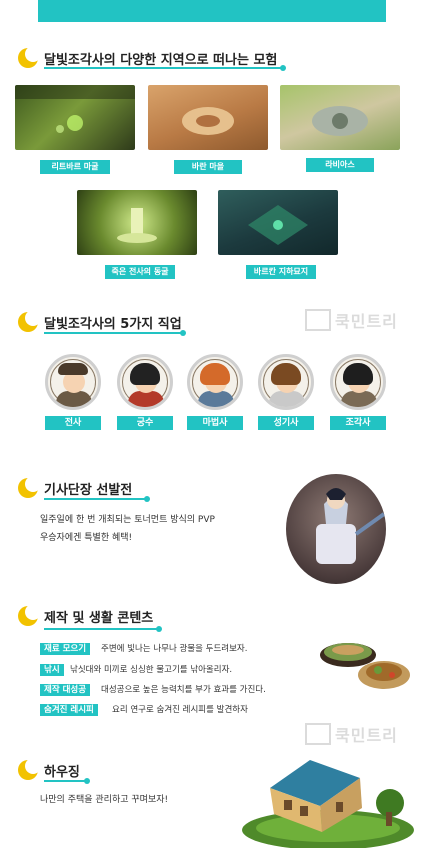  Describe the element at coordinates (327, 799) in the screenshot. I see `house-image` at that location.